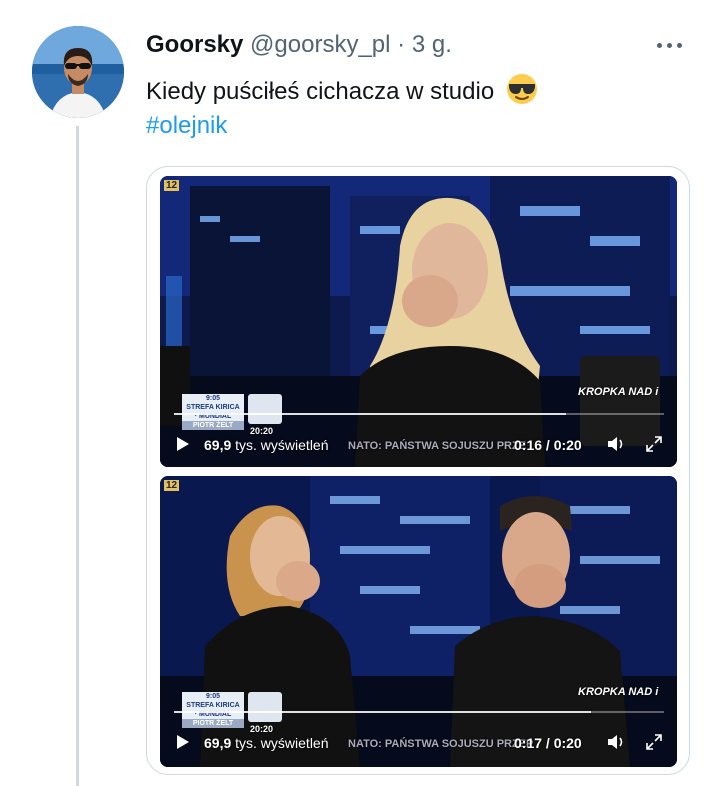 The image size is (720, 786). I want to click on tweet-text: Kiedy puściłeś cichacza w studio, so click(342, 90).